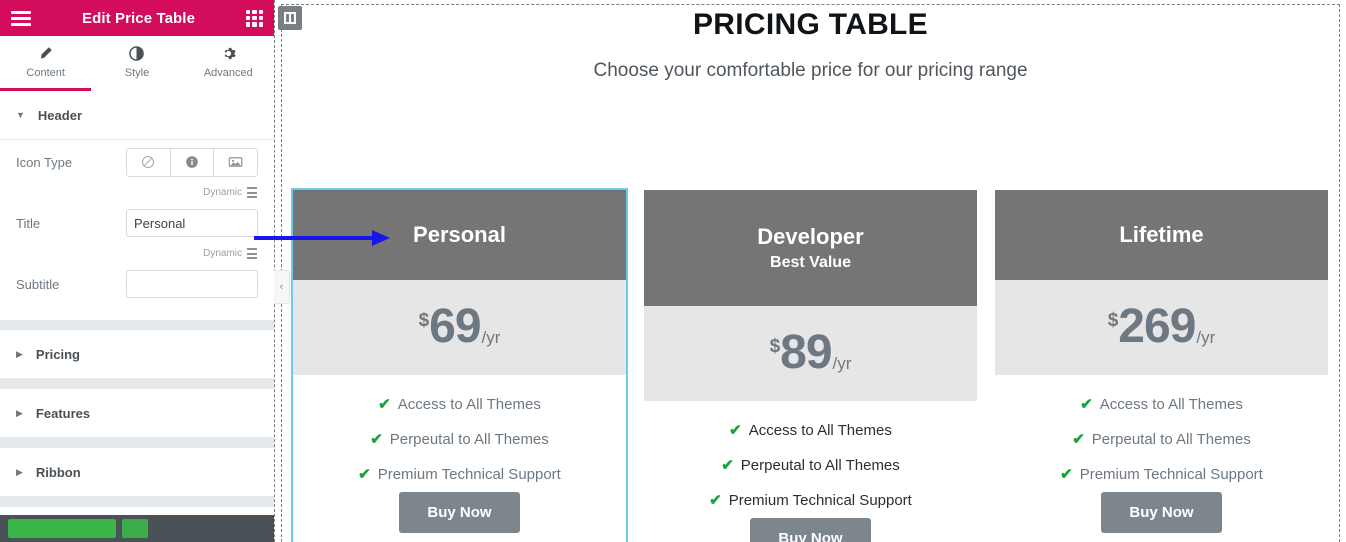 The image size is (1346, 542). What do you see at coordinates (228, 63) in the screenshot?
I see `tab-advanced: Advanced` at bounding box center [228, 63].